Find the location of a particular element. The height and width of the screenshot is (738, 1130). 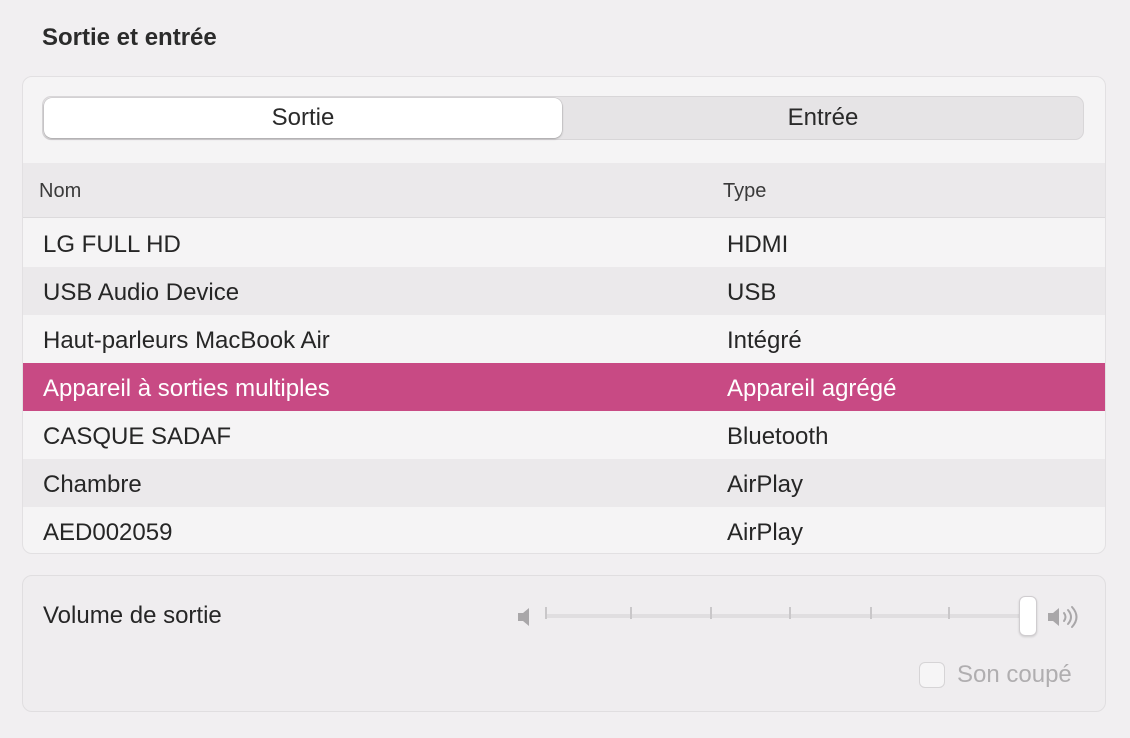

speaker-high-icon is located at coordinates (1065, 619).